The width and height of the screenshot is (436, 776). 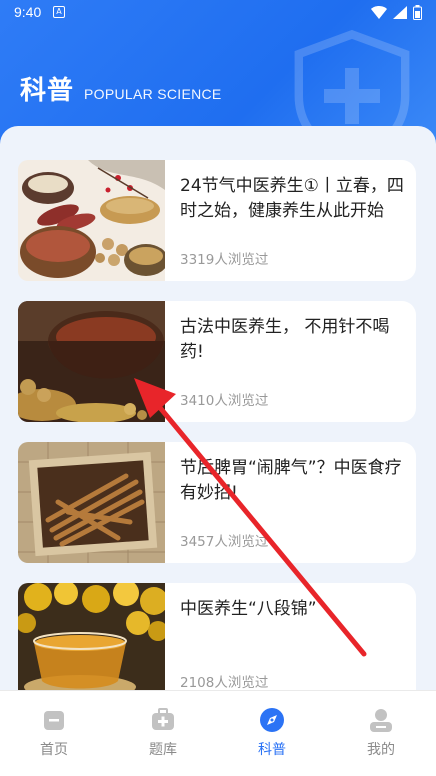 What do you see at coordinates (417, 12) in the screenshot?
I see `battery-icon` at bounding box center [417, 12].